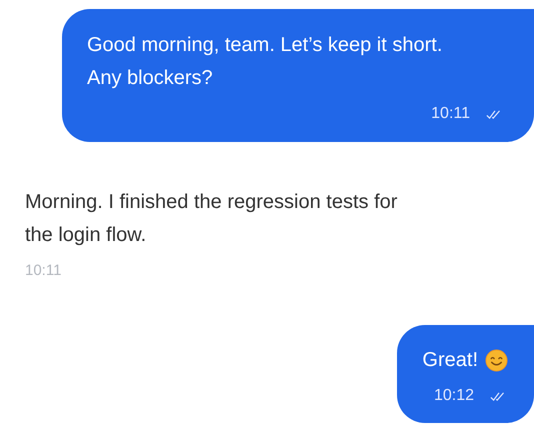  Describe the element at coordinates (454, 396) in the screenshot. I see `message-time: 10:12` at that location.